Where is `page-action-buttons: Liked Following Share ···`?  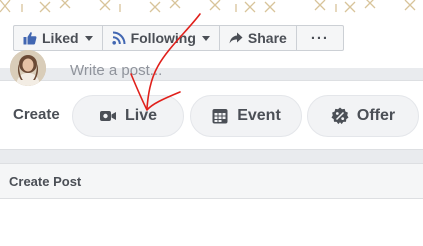 page-action-buttons: Liked Following Share ··· is located at coordinates (178, 38).